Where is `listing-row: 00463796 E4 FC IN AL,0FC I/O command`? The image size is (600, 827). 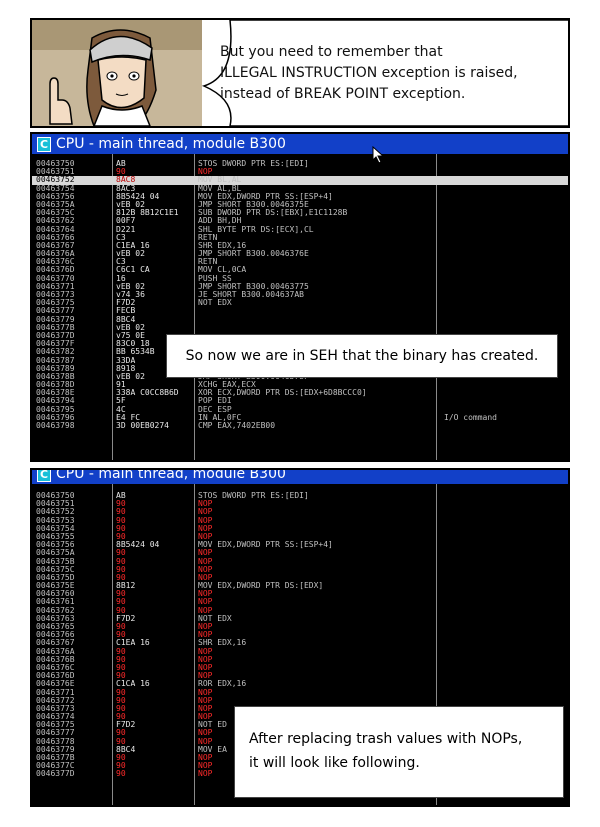
listing-row: 00463796 E4 FC IN AL,0FC I/O command is located at coordinates (300, 417).